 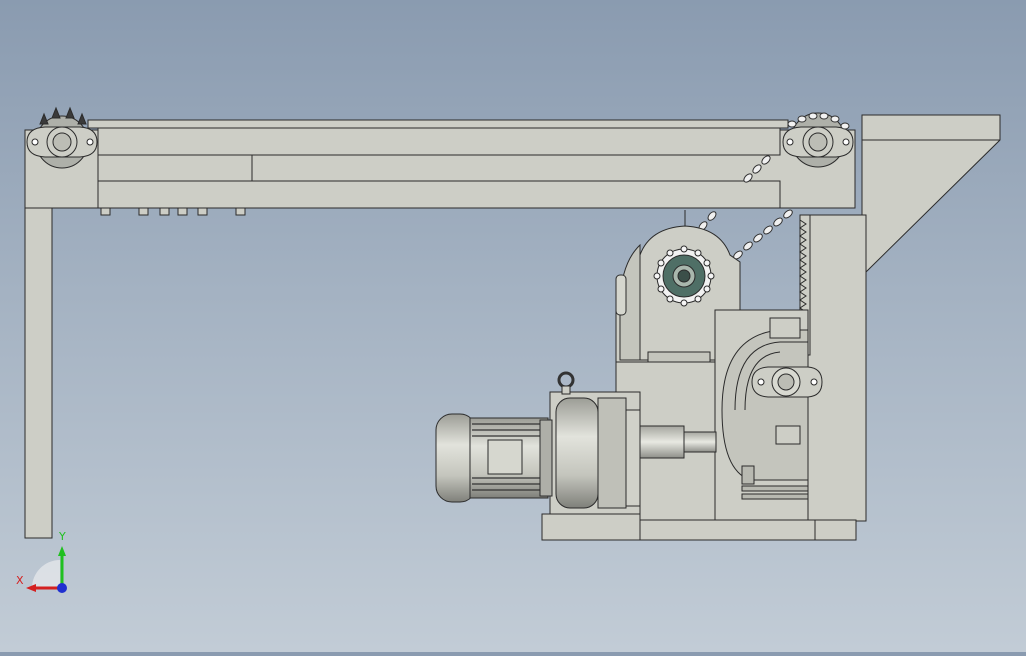 I want to click on bolt-row, so click(x=173, y=211).